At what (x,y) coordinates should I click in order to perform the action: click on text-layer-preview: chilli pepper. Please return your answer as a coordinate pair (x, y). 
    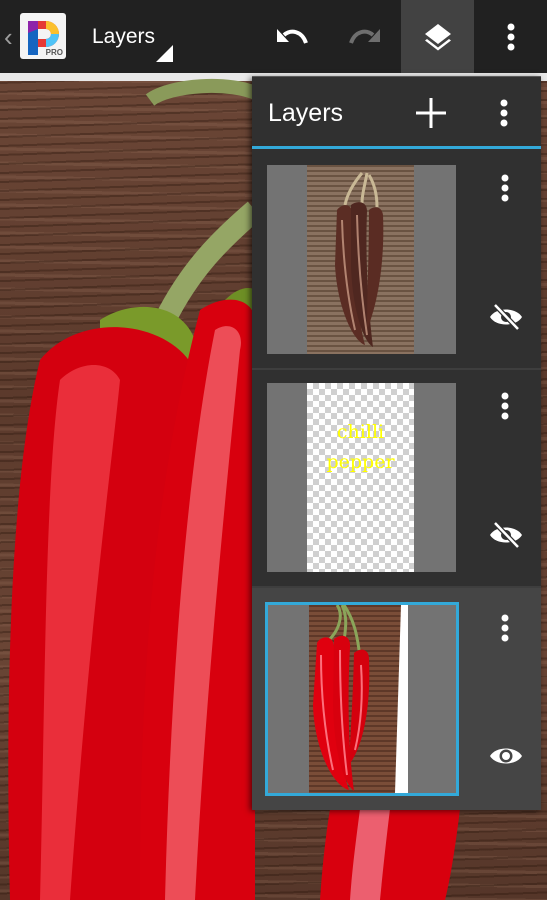
    Looking at the image, I should click on (360, 447).